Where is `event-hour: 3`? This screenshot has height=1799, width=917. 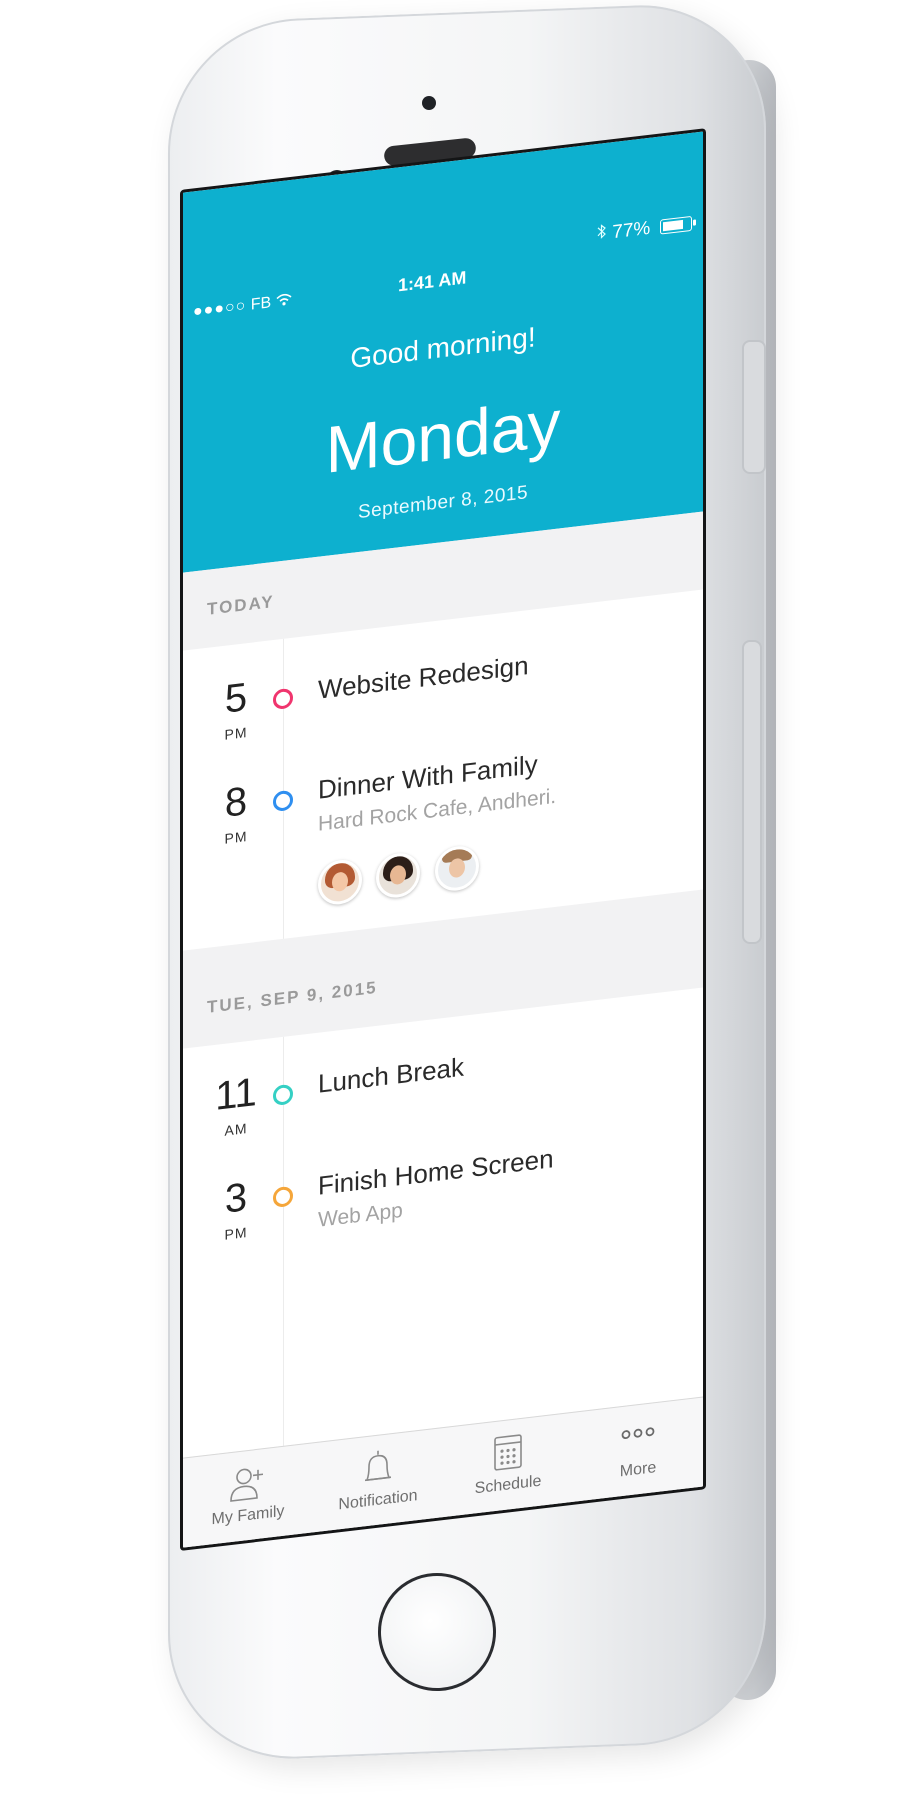 event-hour: 3 is located at coordinates (236, 1198).